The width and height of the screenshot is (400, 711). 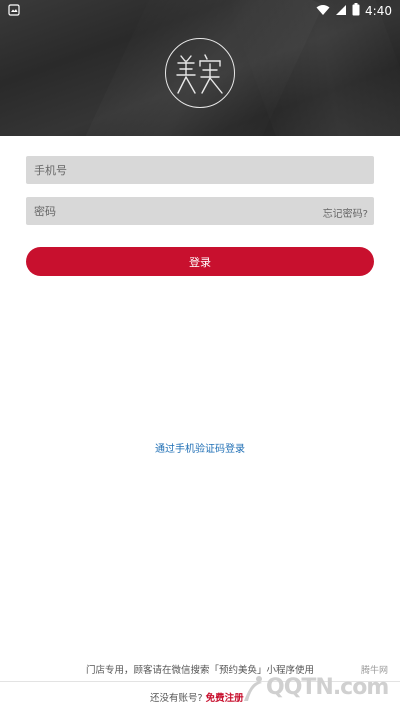 What do you see at coordinates (200, 447) in the screenshot?
I see `sms-login-link: 通过手机验证码登录` at bounding box center [200, 447].